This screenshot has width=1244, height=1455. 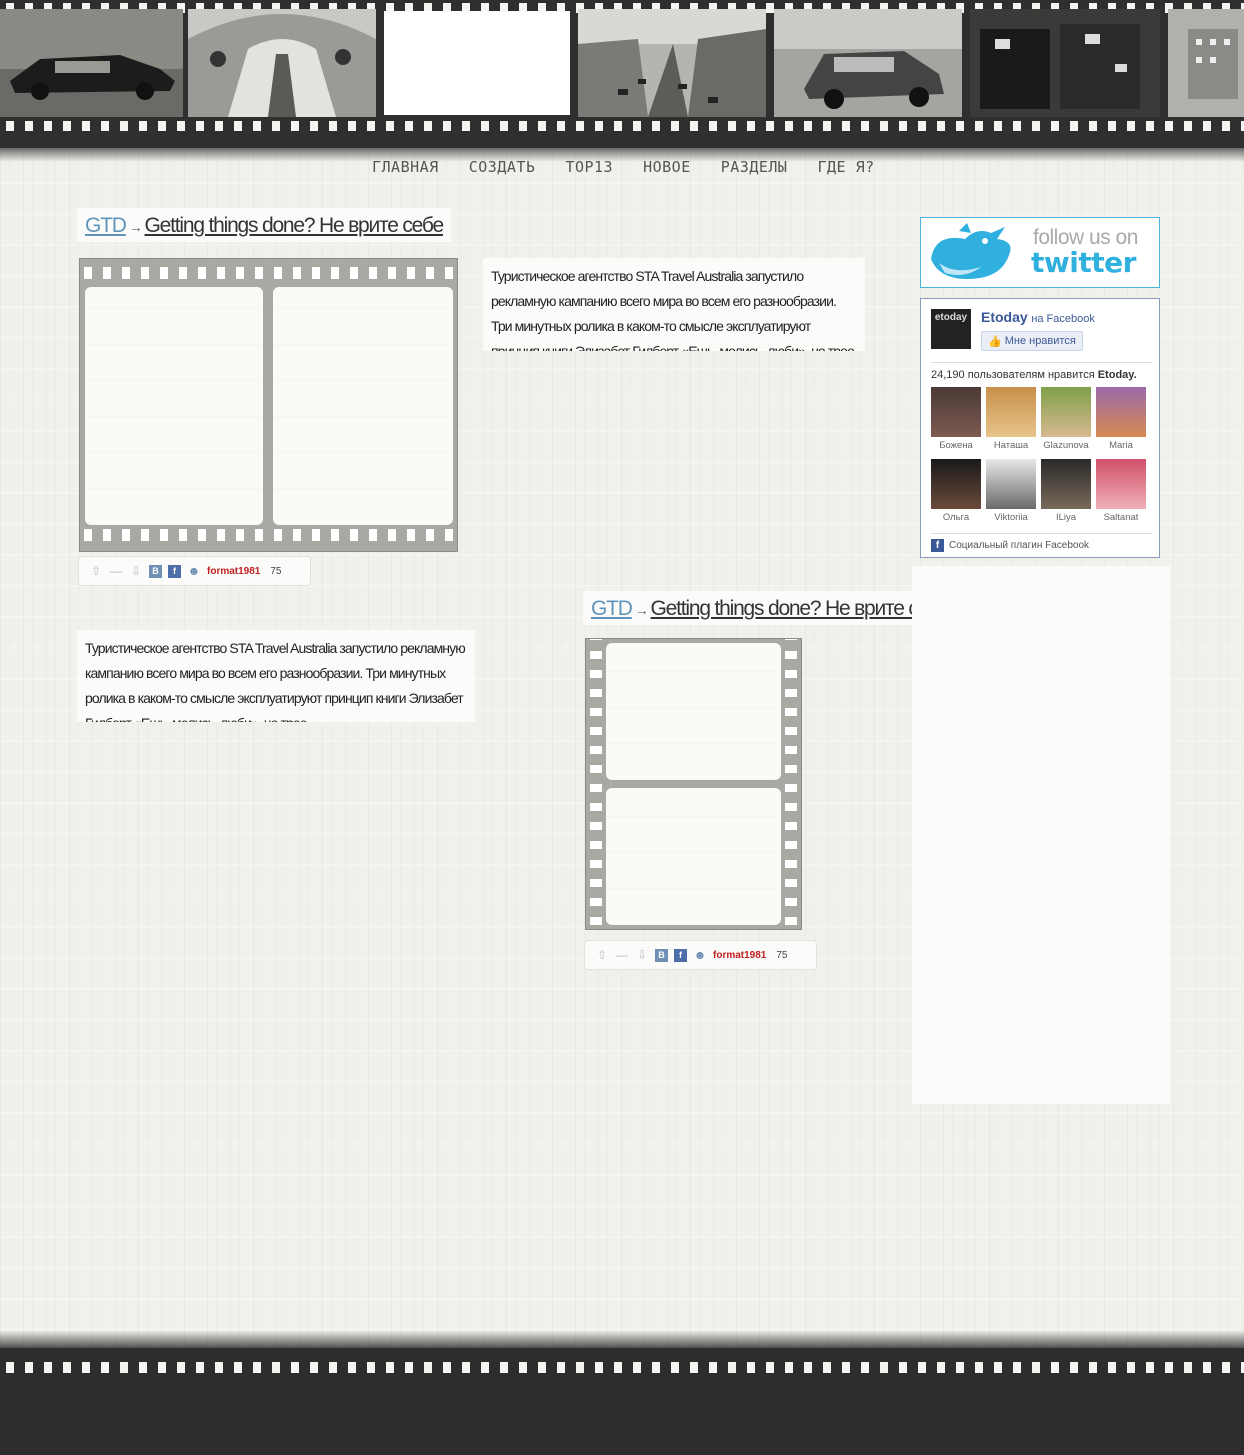 I want to click on header-photo-car, so click(x=91, y=63).